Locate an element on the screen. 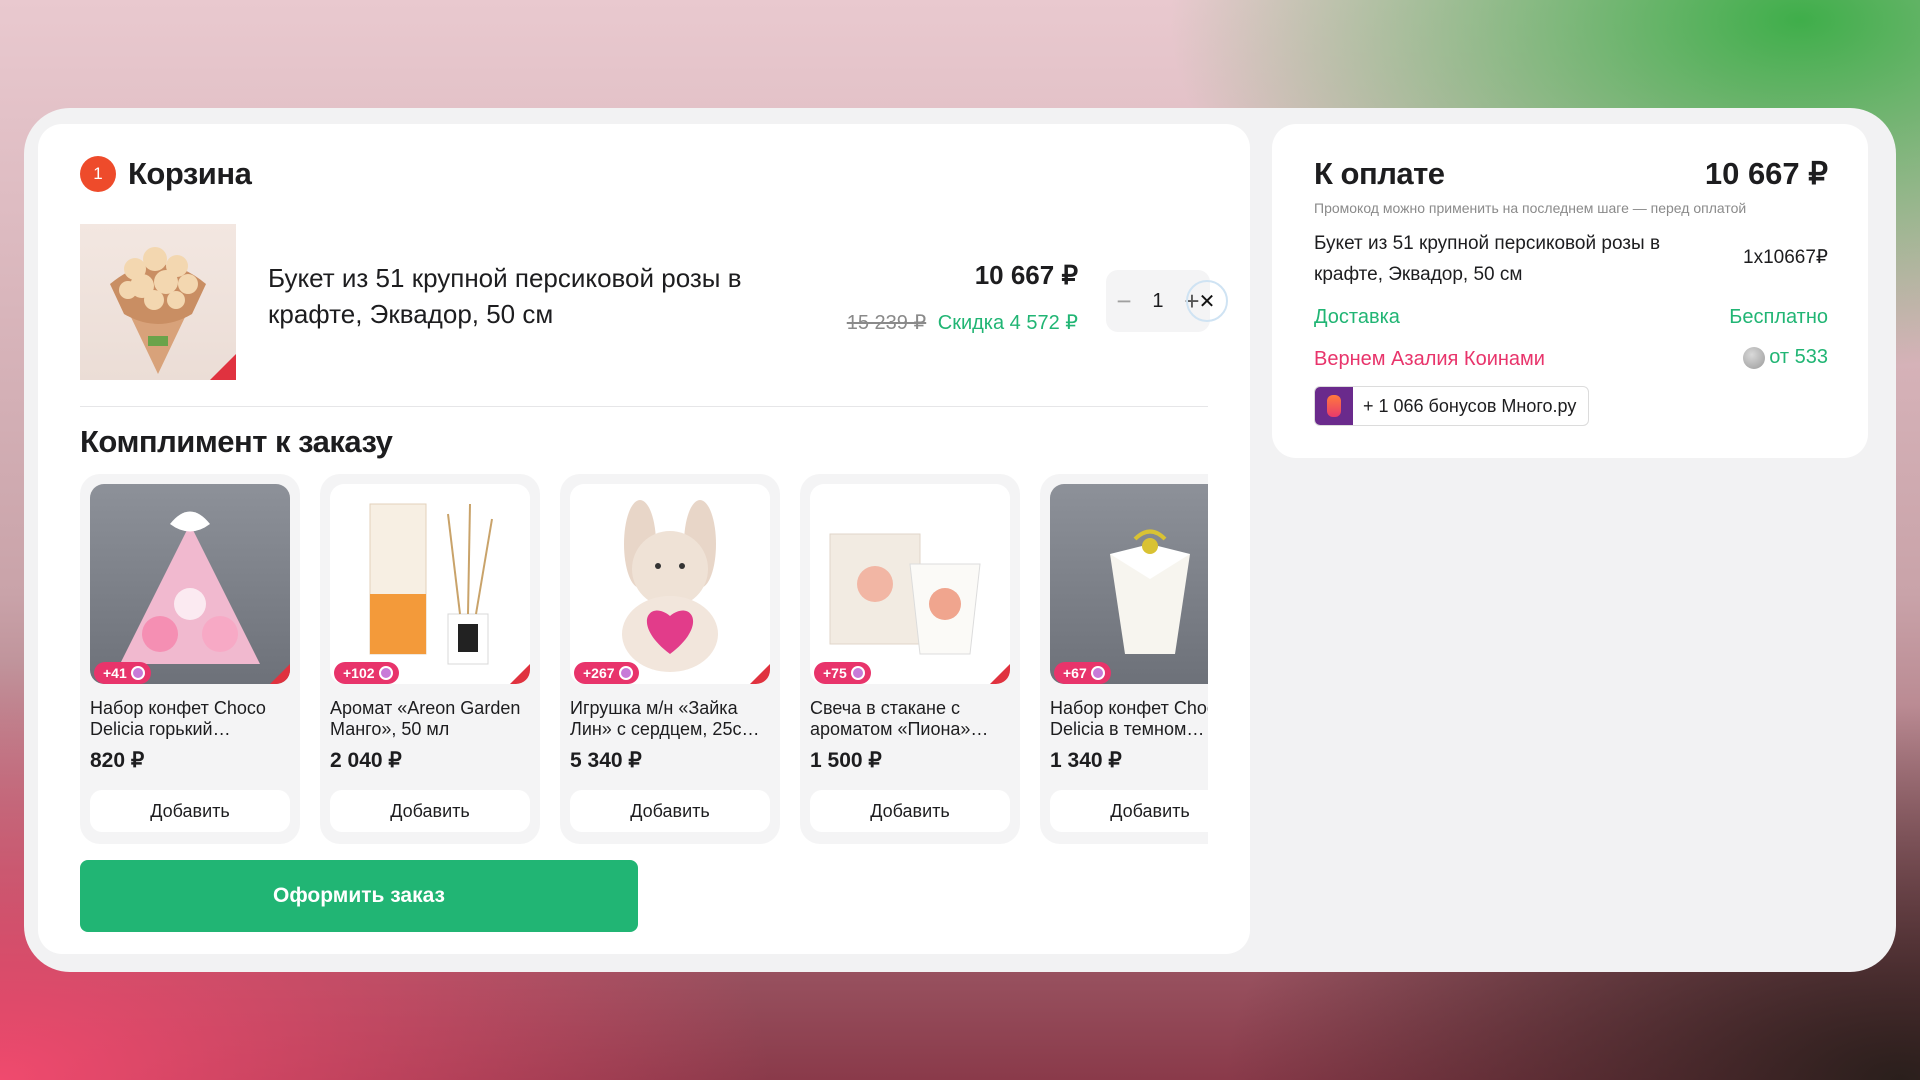 The height and width of the screenshot is (1080, 1920). coins-value: от 533 is located at coordinates (1785, 357).